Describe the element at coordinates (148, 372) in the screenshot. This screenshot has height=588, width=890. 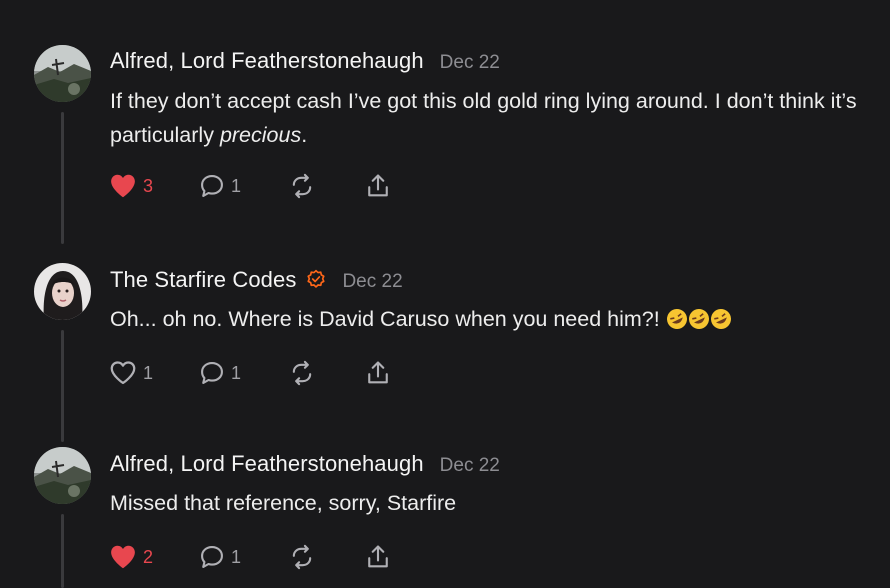
I see `like-count: 1` at that location.